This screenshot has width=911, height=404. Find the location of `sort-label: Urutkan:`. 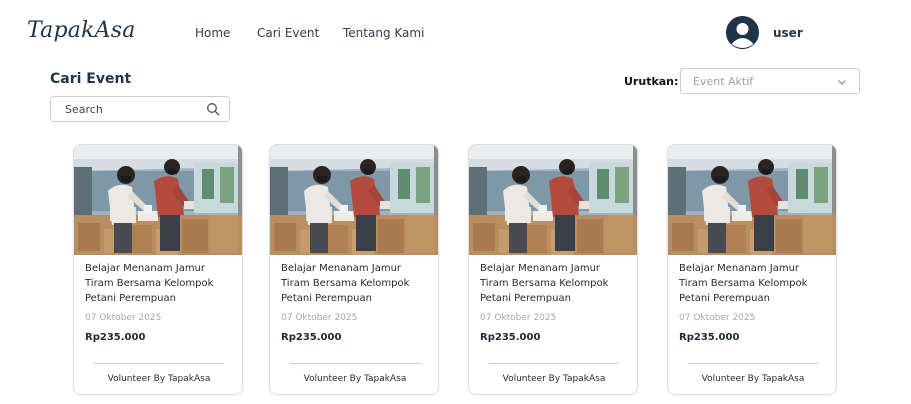

sort-label: Urutkan: is located at coordinates (651, 81).